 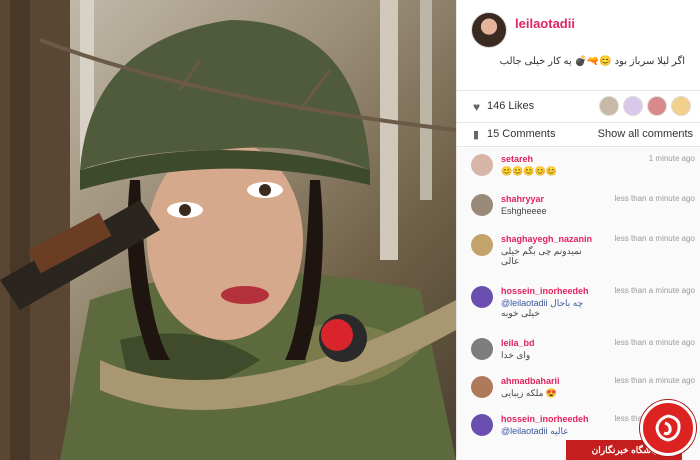 What do you see at coordinates (476, 135) in the screenshot?
I see `comment-bubble-icon: ▮` at bounding box center [476, 135].